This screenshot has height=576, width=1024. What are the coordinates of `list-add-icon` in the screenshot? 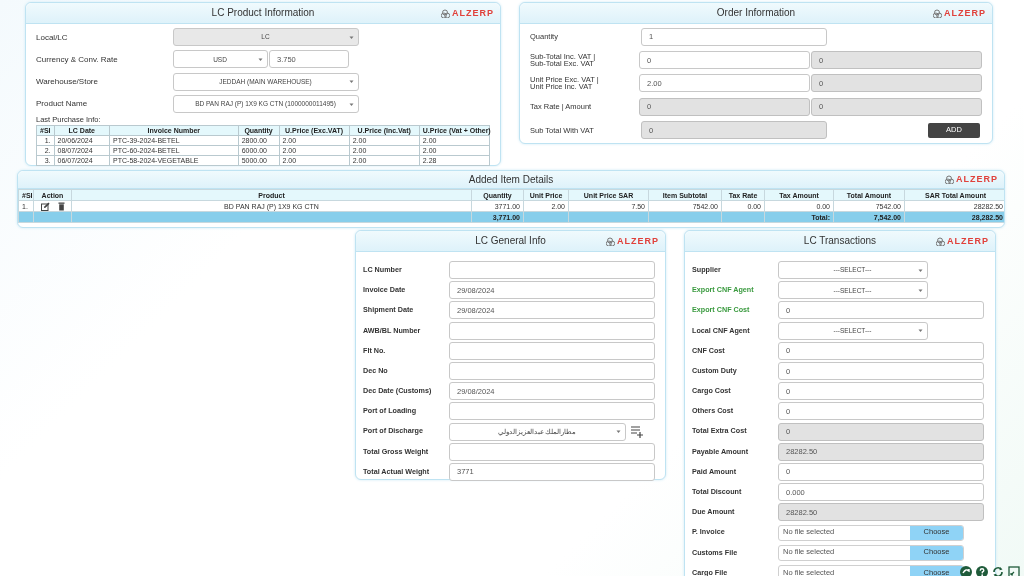 It's located at (637, 432).